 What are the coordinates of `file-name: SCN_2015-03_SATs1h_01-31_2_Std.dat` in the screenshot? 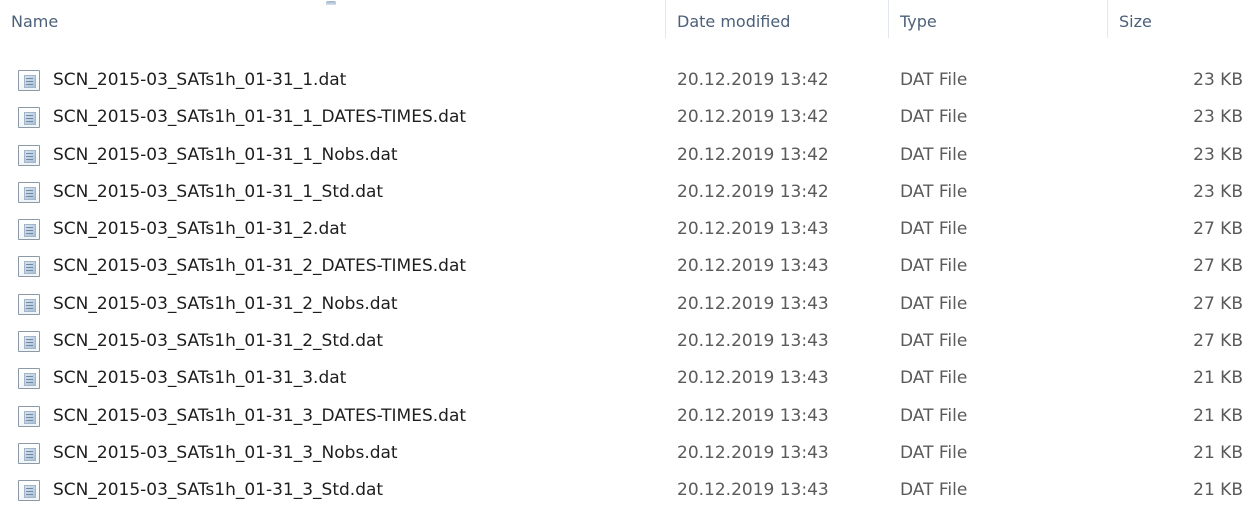 It's located at (218, 341).